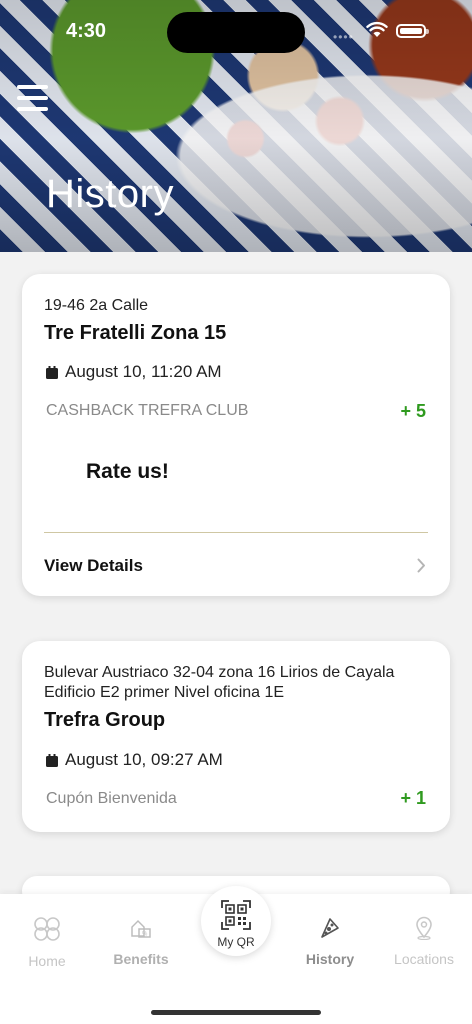 The image size is (472, 1024). Describe the element at coordinates (424, 941) in the screenshot. I see `tab-locations: Locations` at that location.